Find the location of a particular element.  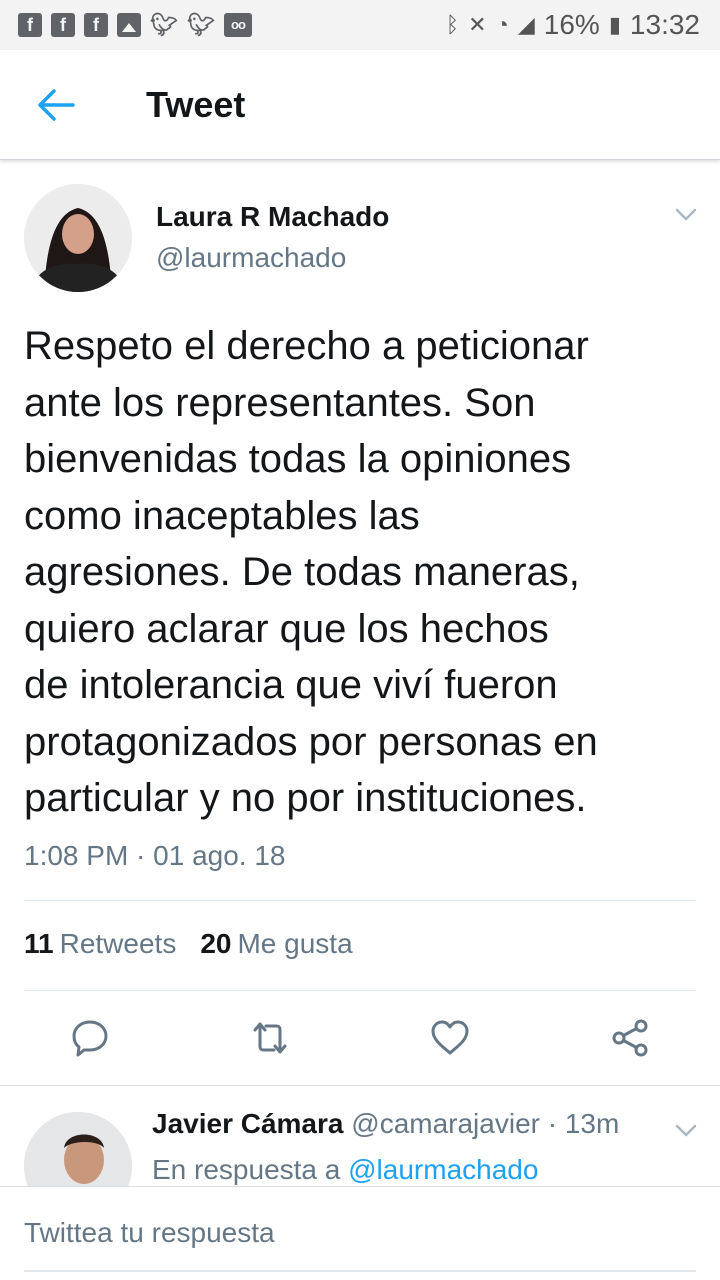

voicemail-icon: oo is located at coordinates (238, 25).